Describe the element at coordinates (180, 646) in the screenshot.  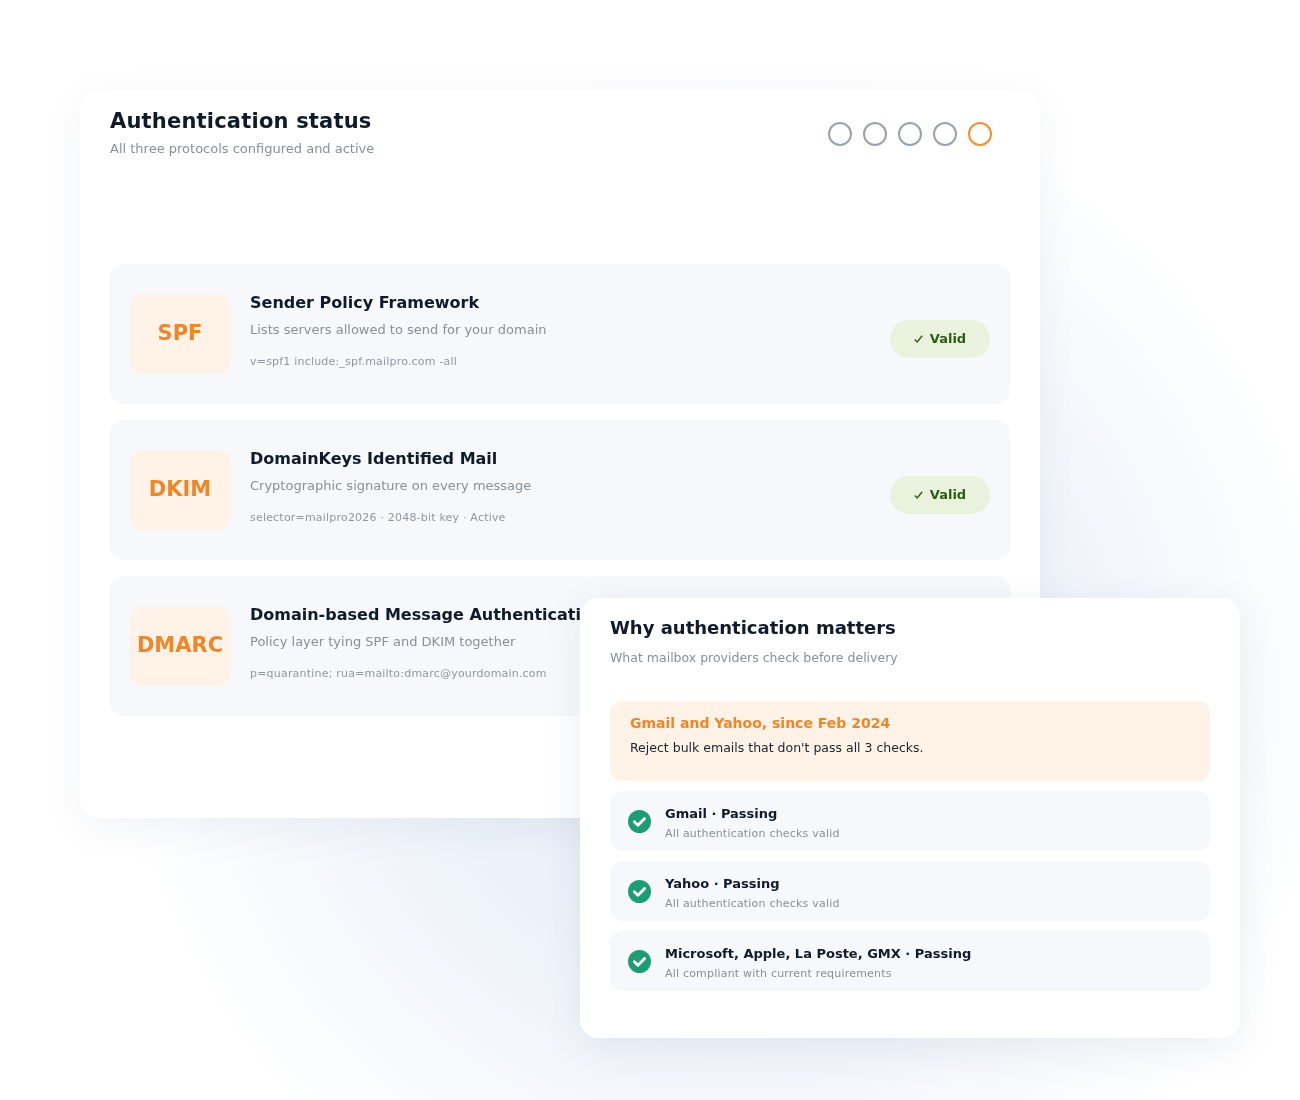
I see `protocol-abbreviation: DMARC` at that location.